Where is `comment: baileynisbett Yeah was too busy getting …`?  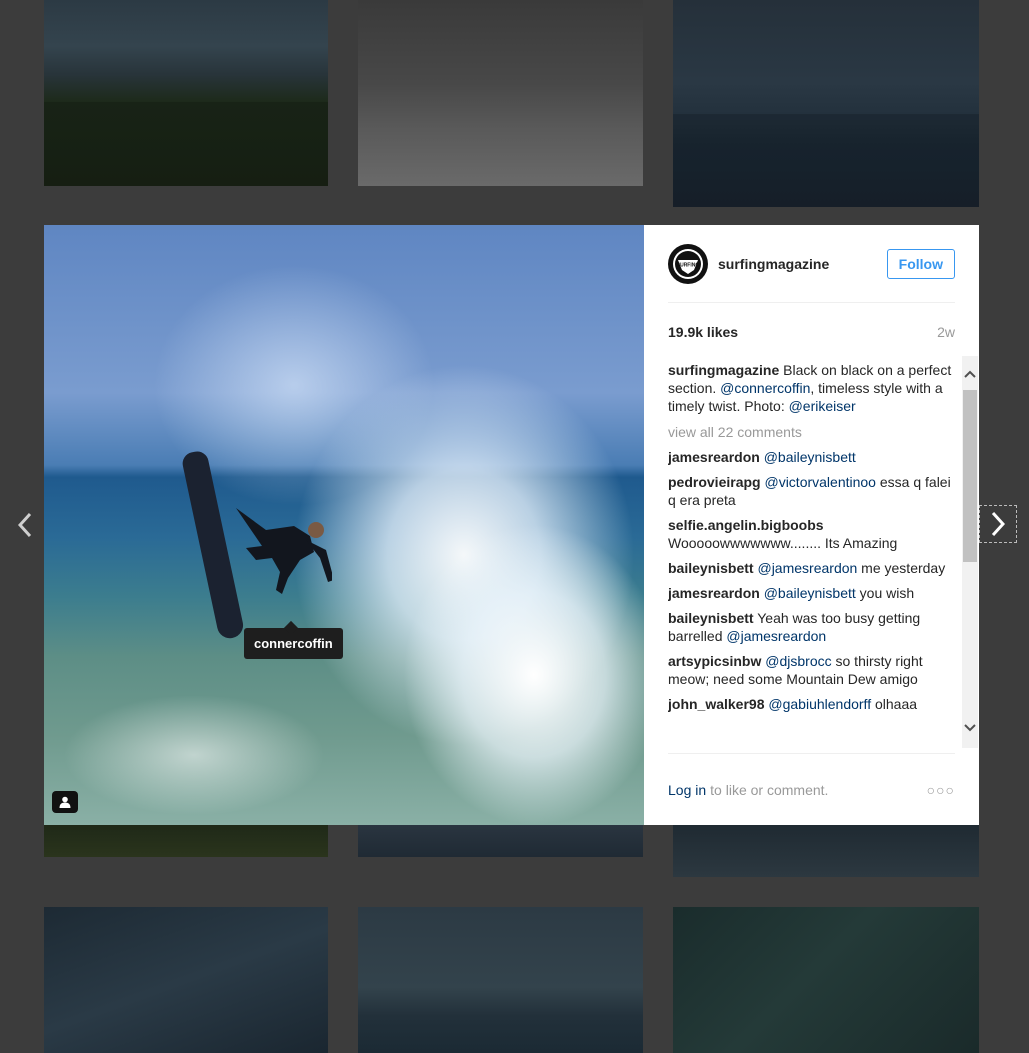 comment: baileynisbett Yeah was too busy getting … is located at coordinates (811, 627).